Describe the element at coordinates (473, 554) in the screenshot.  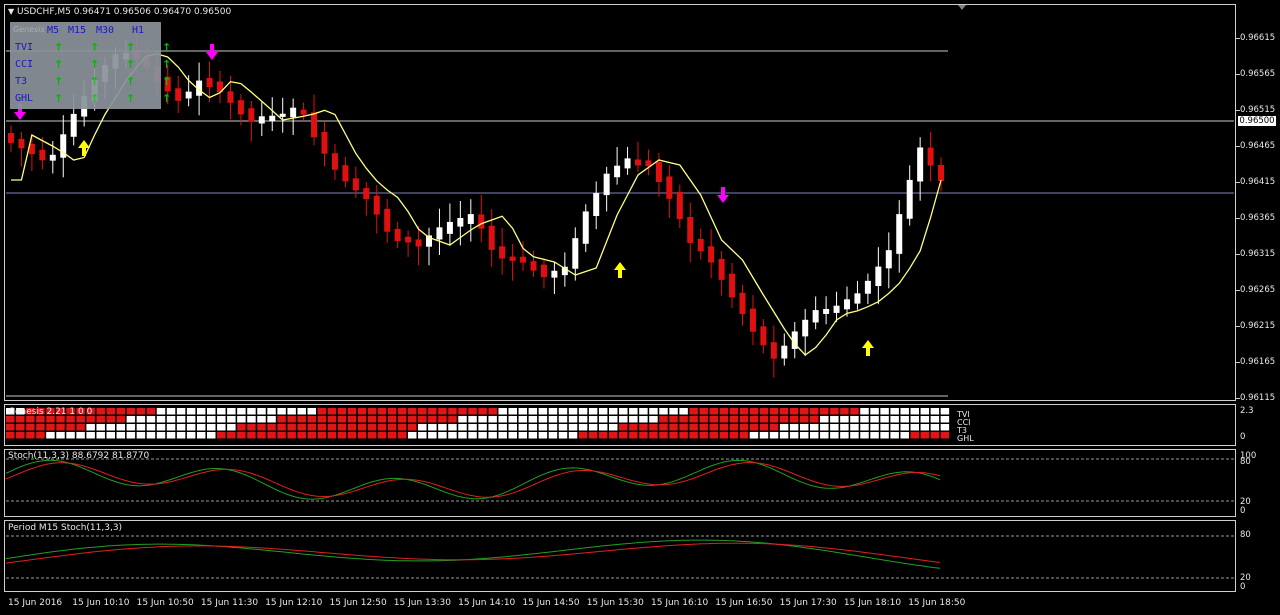
I see `period-stoch-main-line` at that location.